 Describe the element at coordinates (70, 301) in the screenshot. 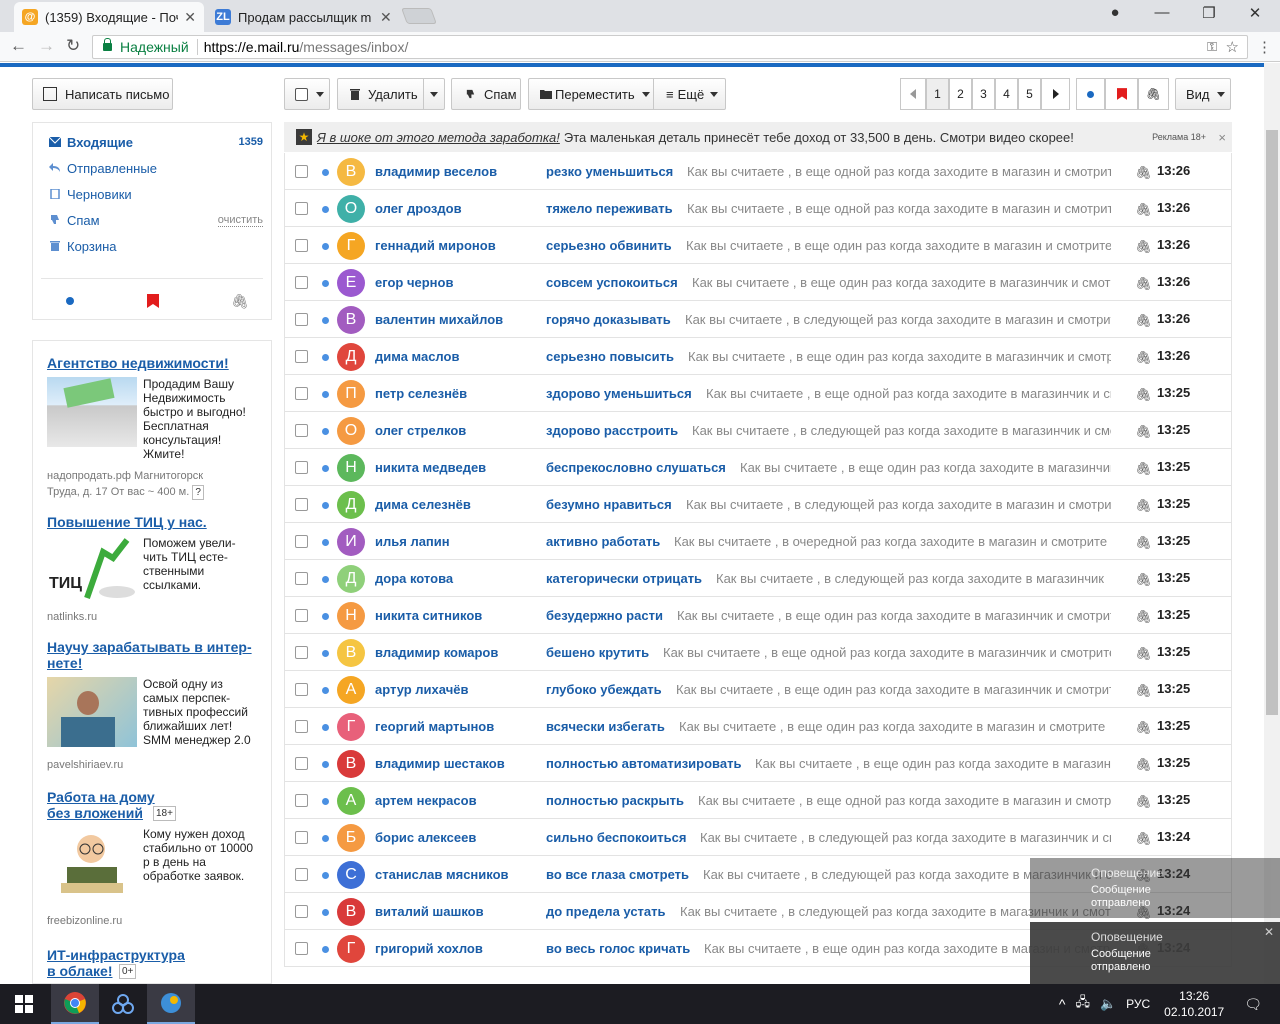

I see `unread-filter-icon` at that location.